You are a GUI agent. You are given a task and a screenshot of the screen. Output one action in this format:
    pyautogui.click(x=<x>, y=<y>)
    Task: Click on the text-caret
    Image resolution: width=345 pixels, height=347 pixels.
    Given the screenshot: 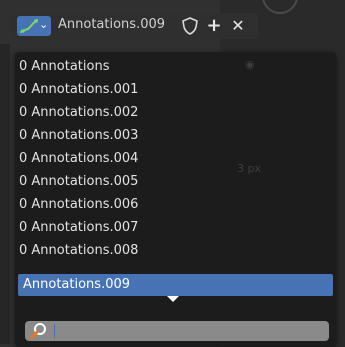 What is the action you would take?
    pyautogui.click(x=54, y=331)
    